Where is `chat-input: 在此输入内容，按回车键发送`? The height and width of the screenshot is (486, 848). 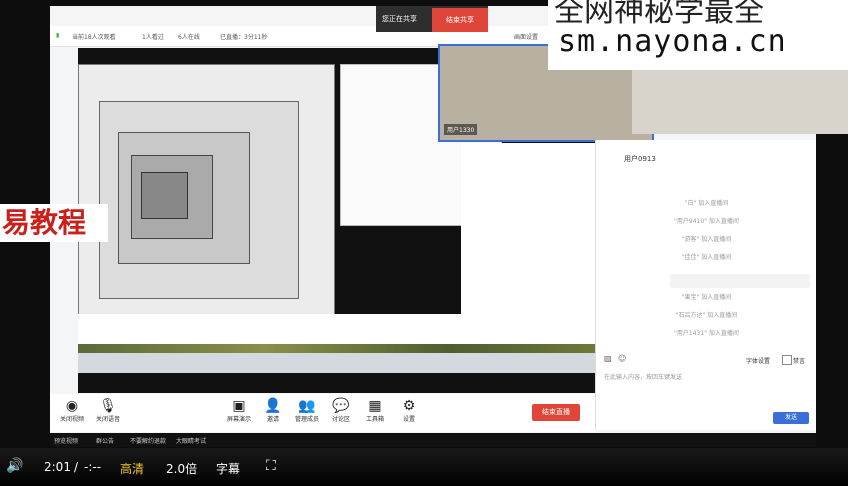 chat-input: 在此输入内容，按回车键发送 is located at coordinates (643, 376).